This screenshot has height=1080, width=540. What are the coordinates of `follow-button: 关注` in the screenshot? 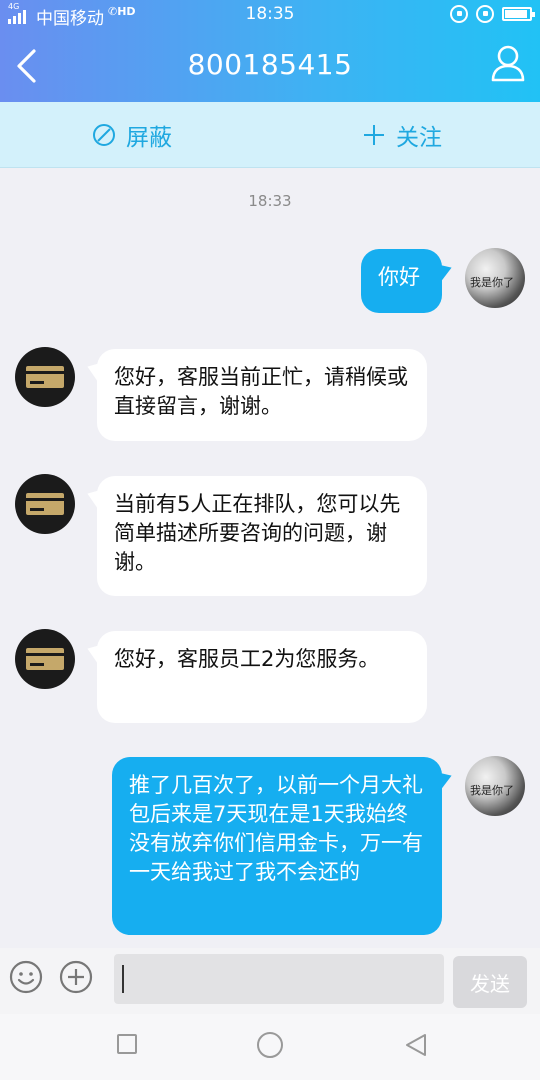 It's located at (402, 135).